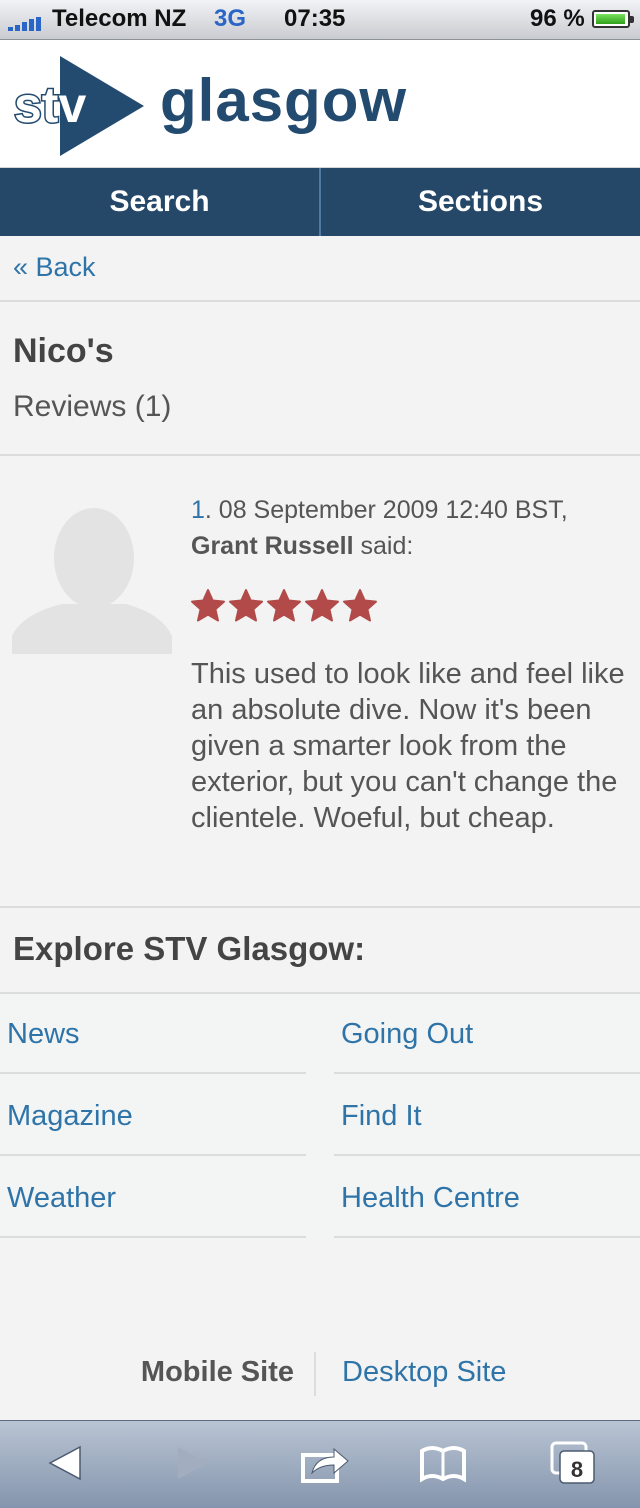 The height and width of the screenshot is (1508, 640). What do you see at coordinates (119, 18) in the screenshot?
I see `carrier-name: Telecom NZ` at bounding box center [119, 18].